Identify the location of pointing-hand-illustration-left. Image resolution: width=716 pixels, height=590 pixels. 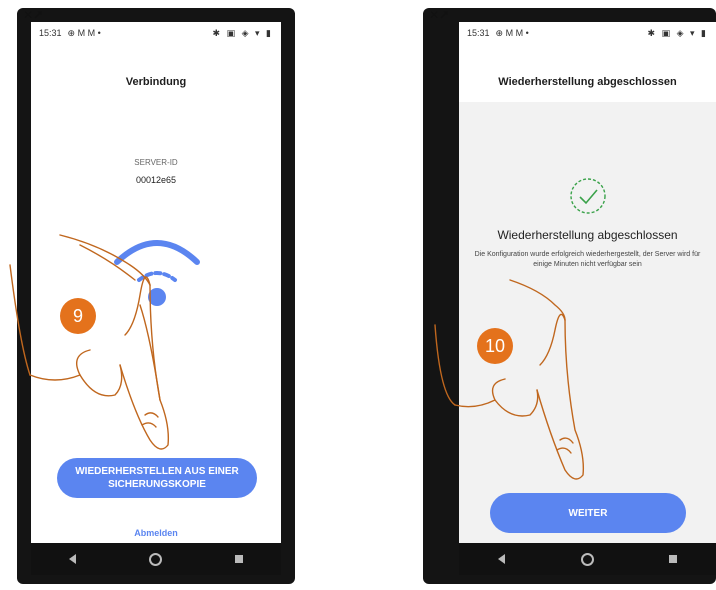
(89, 342).